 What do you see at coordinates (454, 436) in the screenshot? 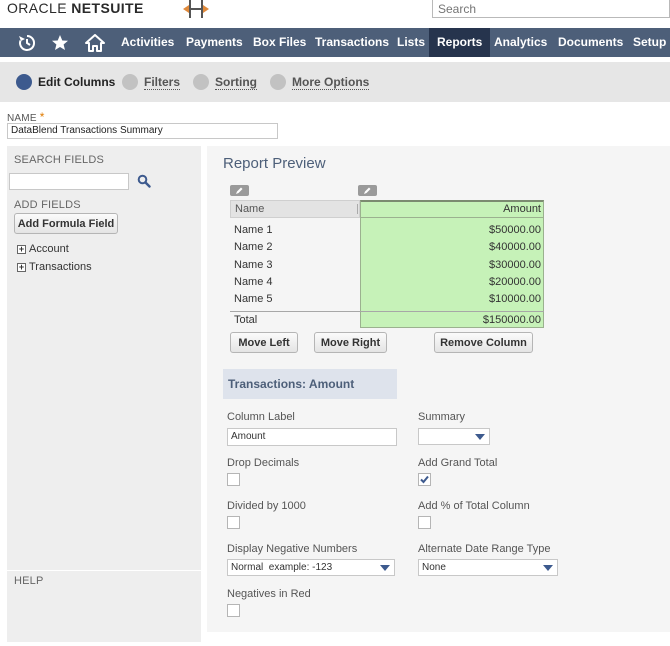
I see `summary-select` at bounding box center [454, 436].